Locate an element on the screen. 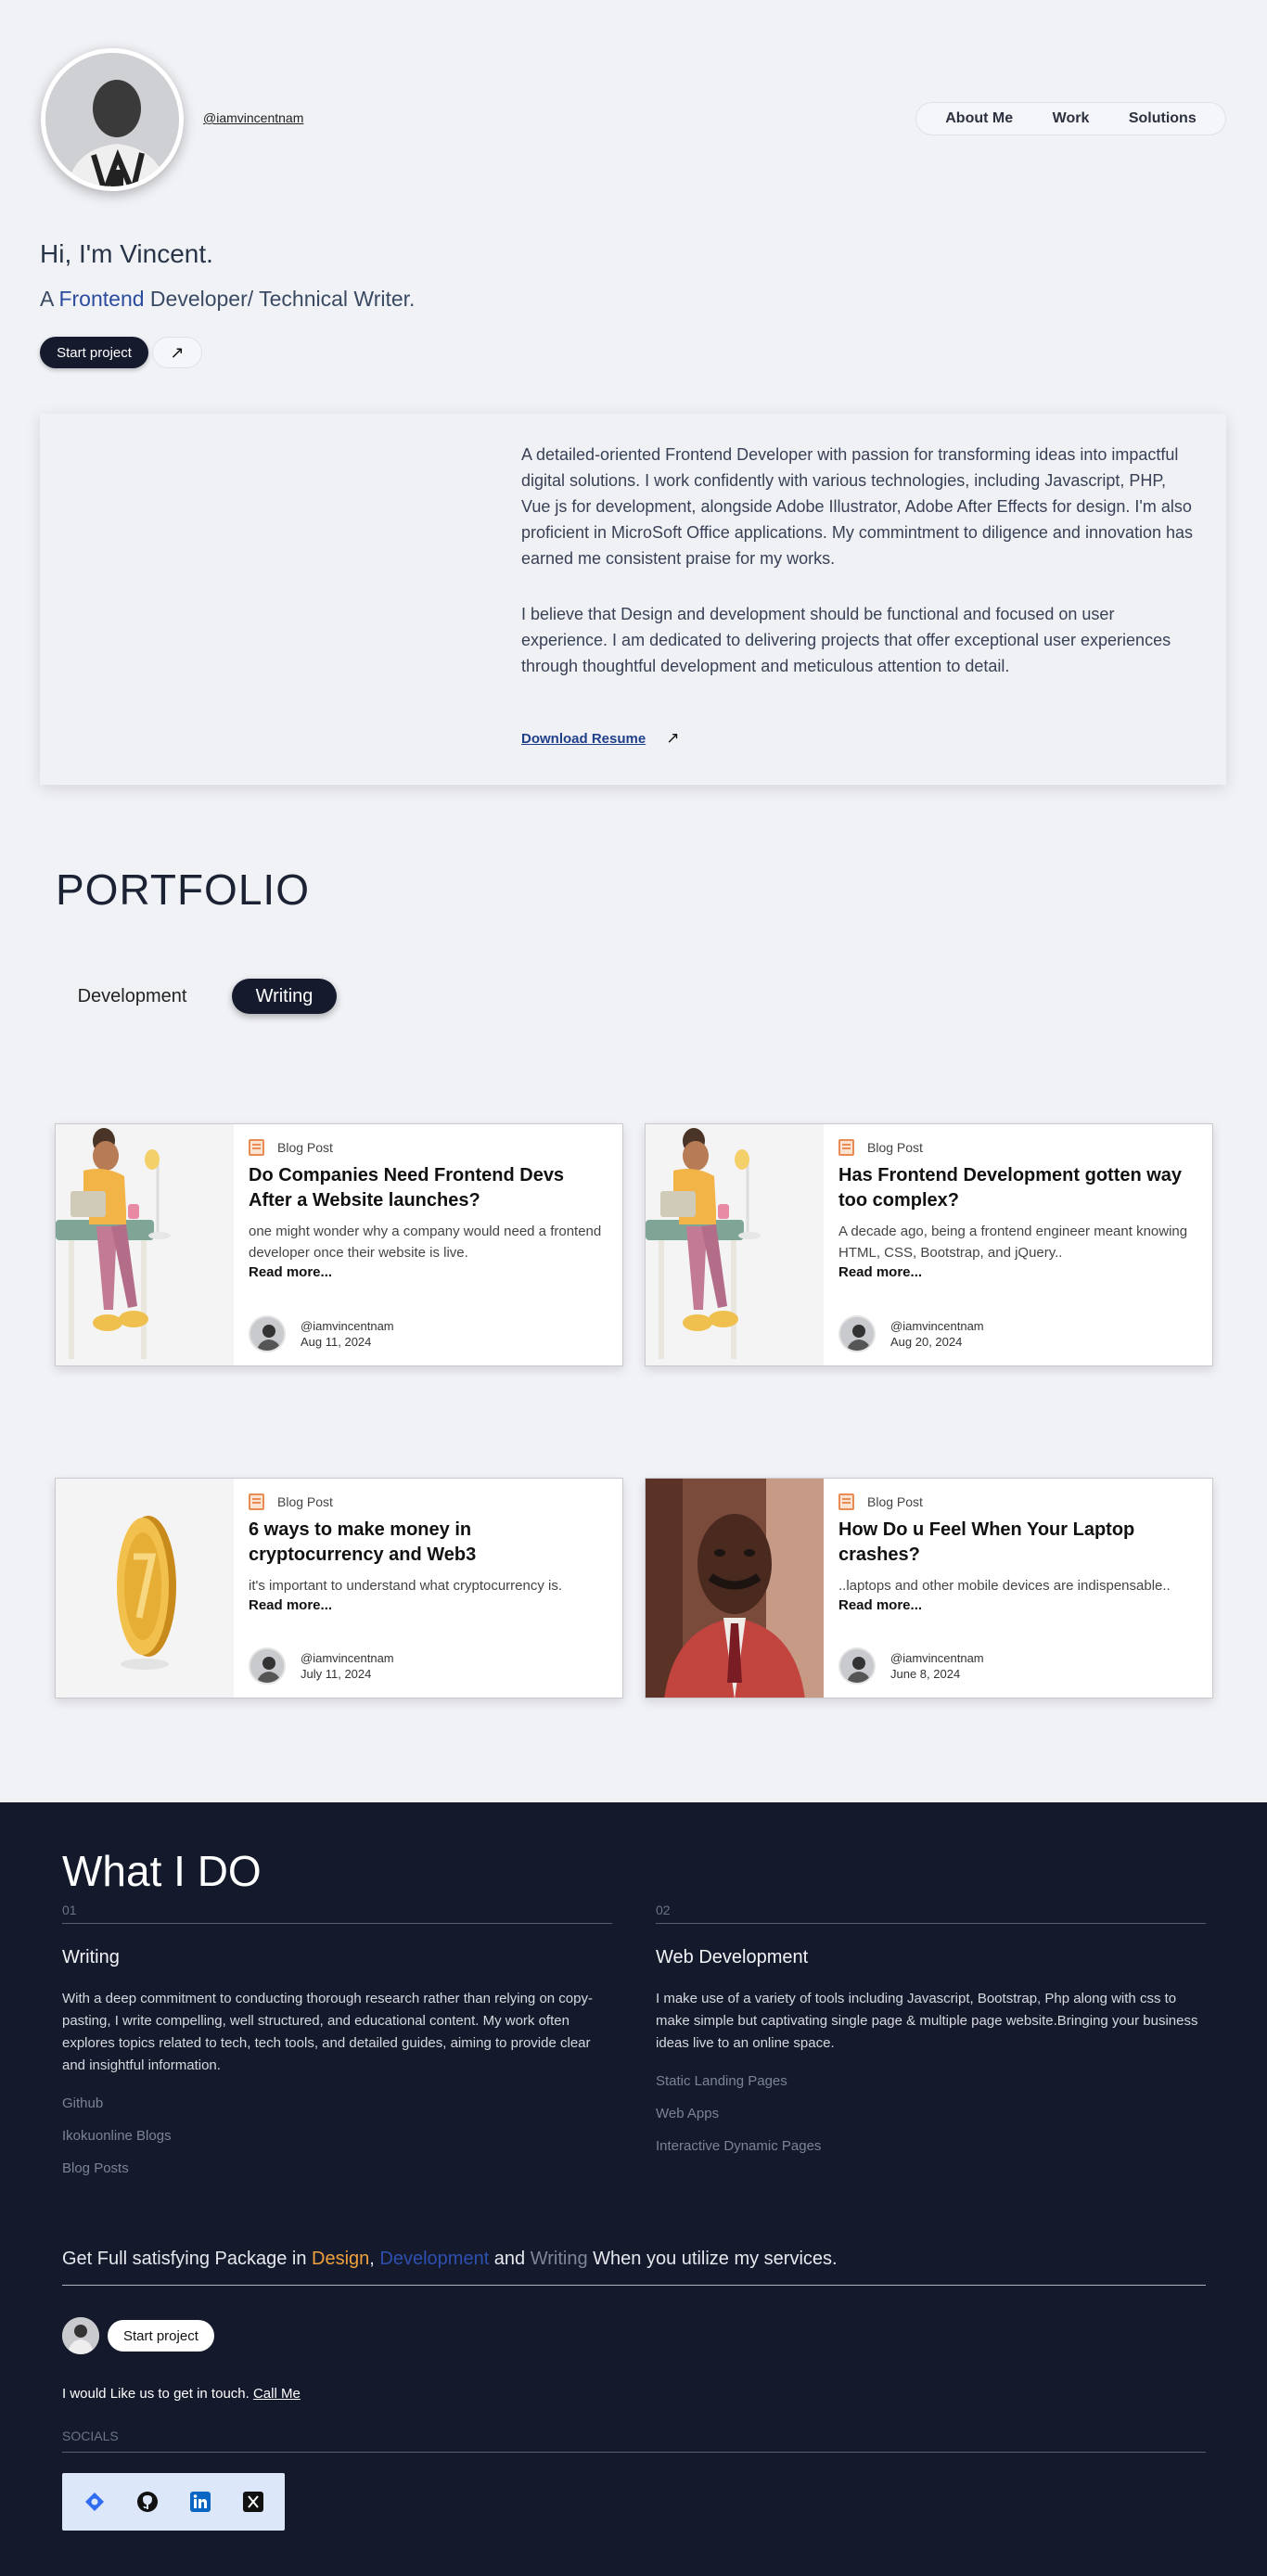 Image resolution: width=1267 pixels, height=2576 pixels. get-in-touch-text: I would Like us to get in touch. Call Me is located at coordinates (181, 2394).